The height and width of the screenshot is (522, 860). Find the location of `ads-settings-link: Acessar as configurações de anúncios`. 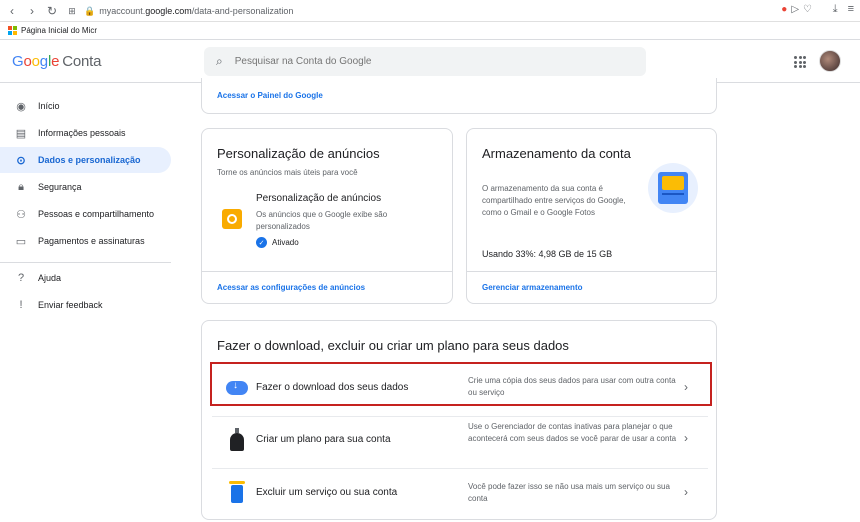

ads-settings-link: Acessar as configurações de anúncios is located at coordinates (291, 287).